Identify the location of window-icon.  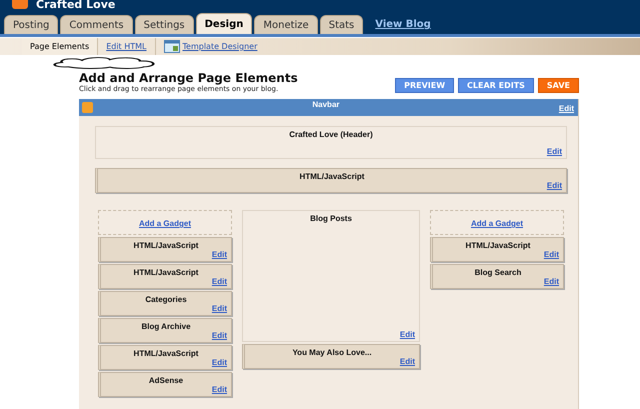
(172, 46).